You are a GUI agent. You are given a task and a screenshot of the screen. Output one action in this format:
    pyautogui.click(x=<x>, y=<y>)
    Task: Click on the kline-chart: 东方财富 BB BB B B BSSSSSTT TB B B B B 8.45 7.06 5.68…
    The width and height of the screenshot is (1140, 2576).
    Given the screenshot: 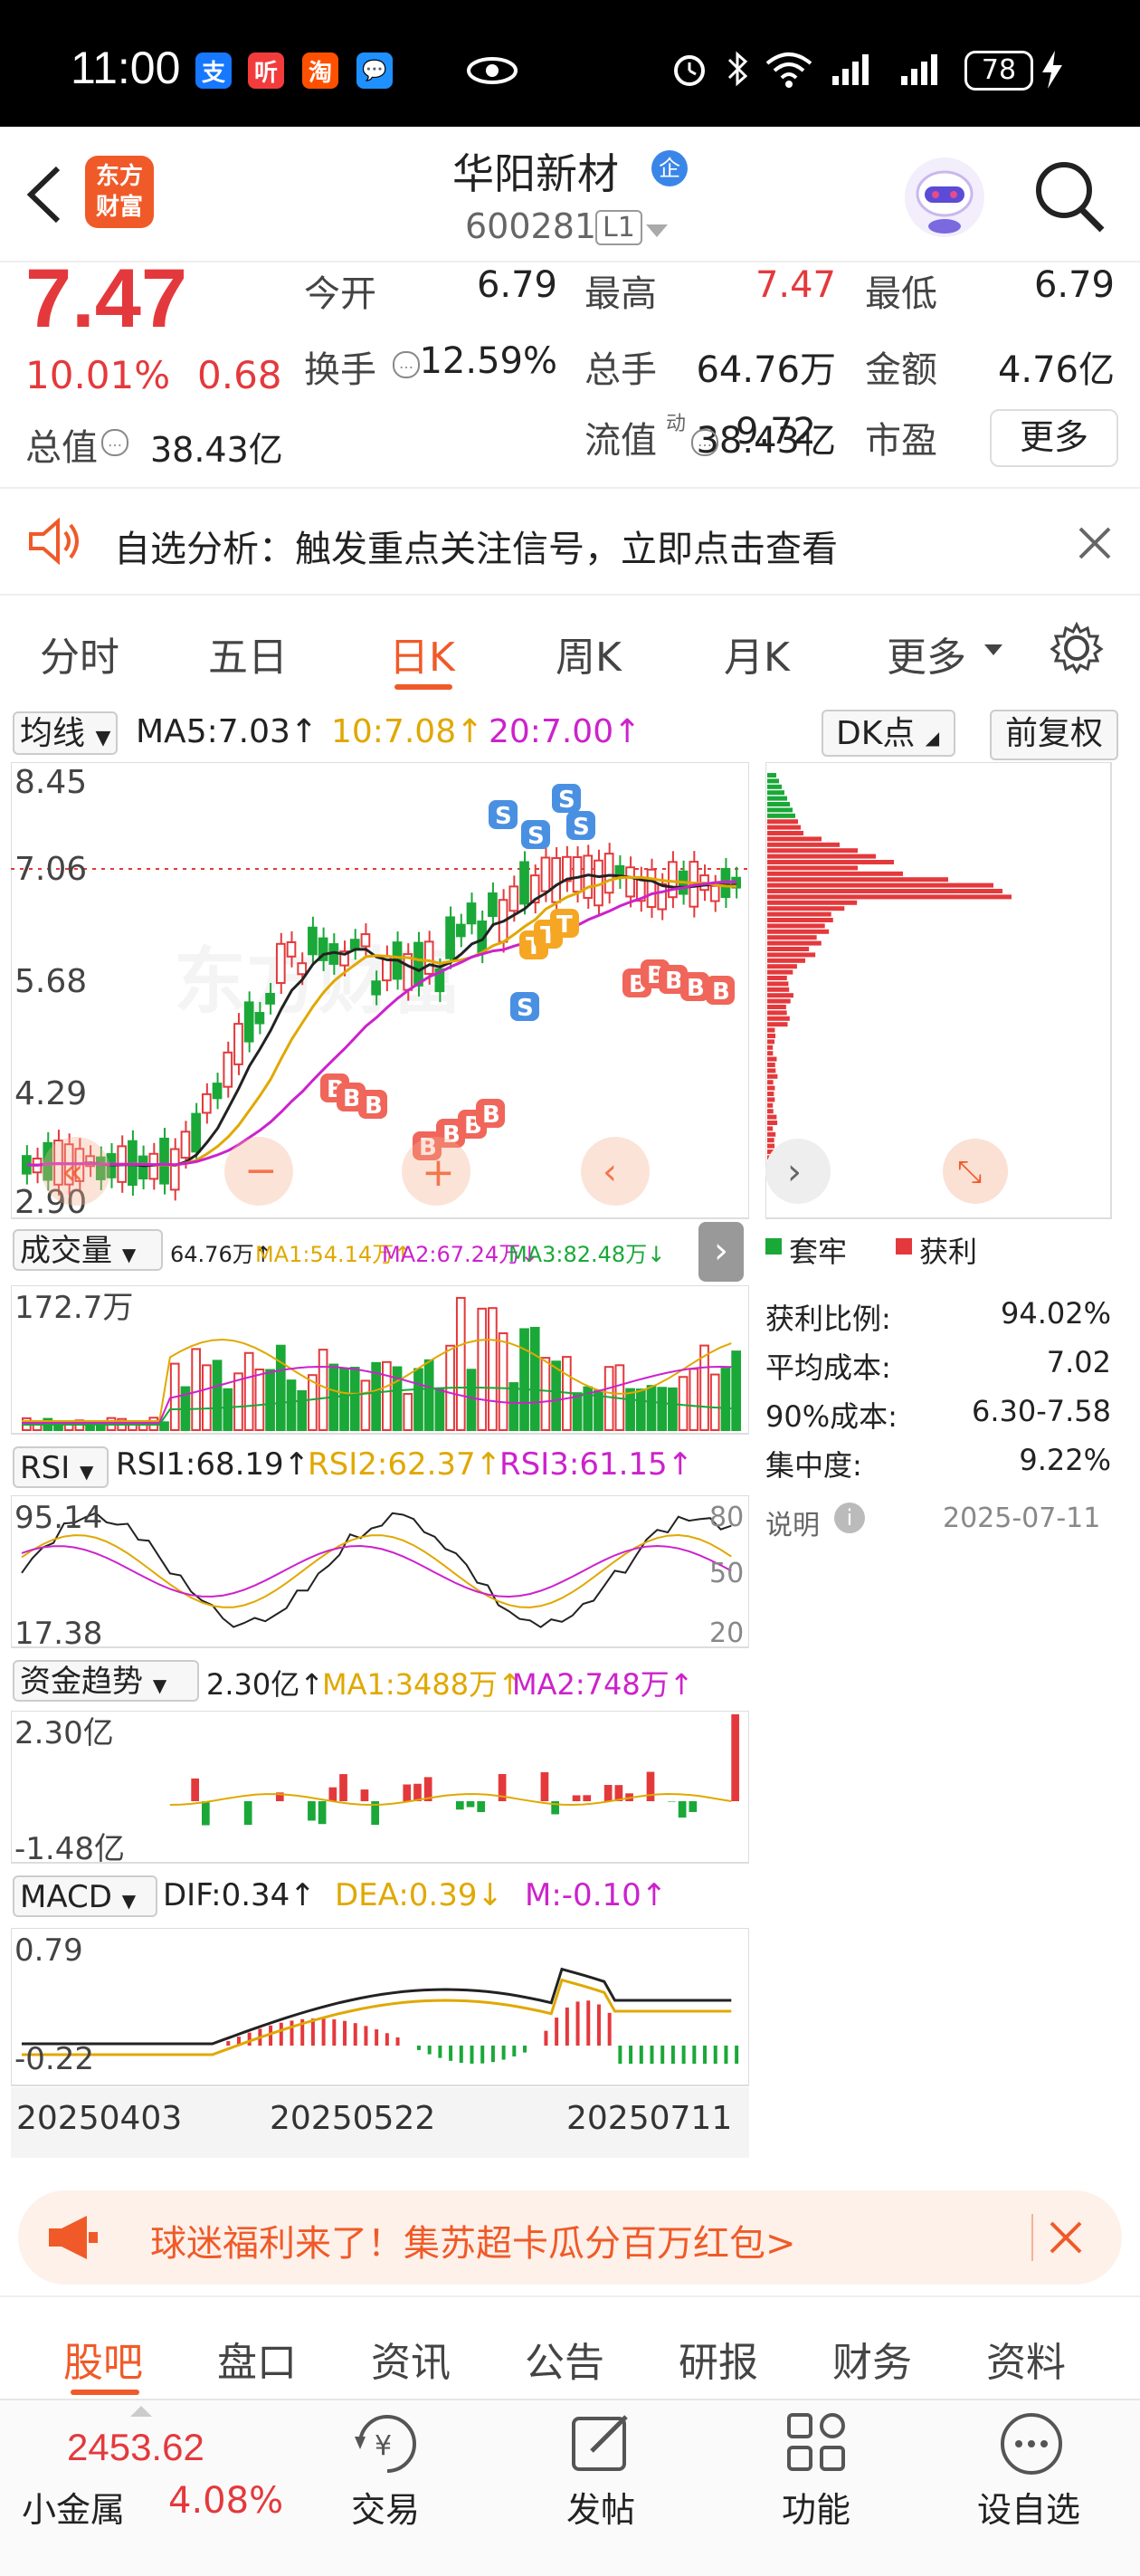 What is the action you would take?
    pyautogui.click(x=380, y=991)
    